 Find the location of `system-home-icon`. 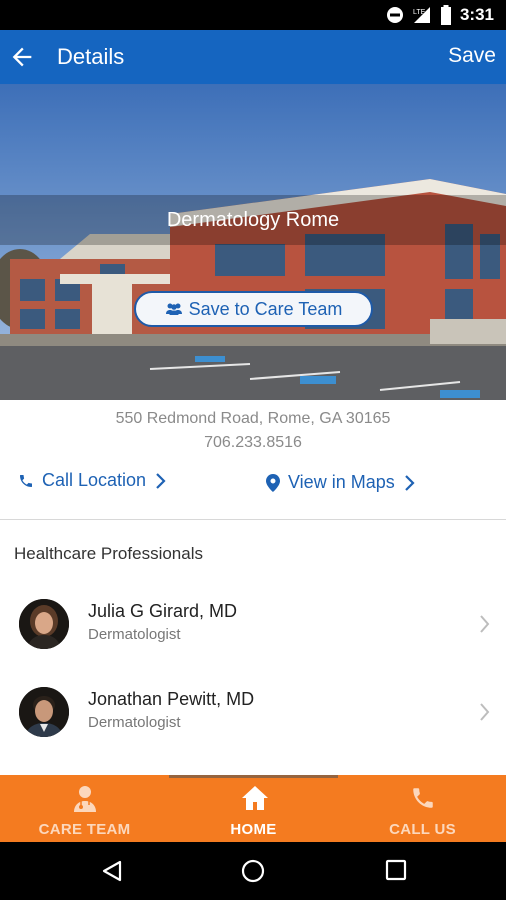

system-home-icon is located at coordinates (253, 871).